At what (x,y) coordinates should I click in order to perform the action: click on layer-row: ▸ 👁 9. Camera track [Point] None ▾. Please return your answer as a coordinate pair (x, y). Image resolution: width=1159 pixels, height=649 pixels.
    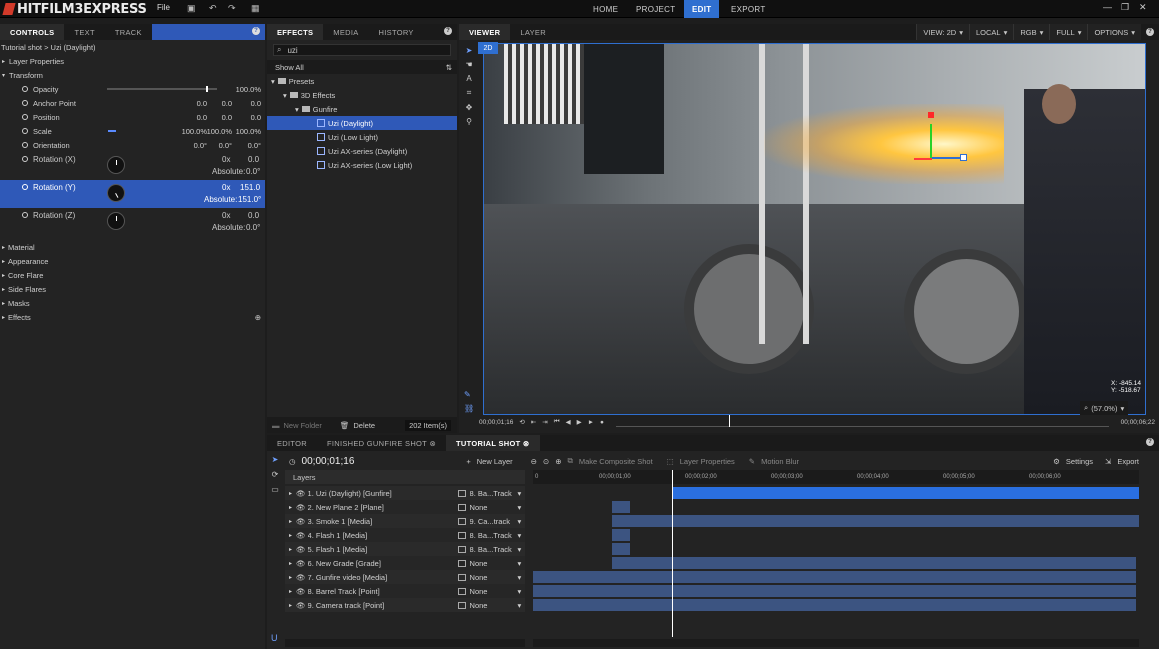
    Looking at the image, I should click on (405, 605).